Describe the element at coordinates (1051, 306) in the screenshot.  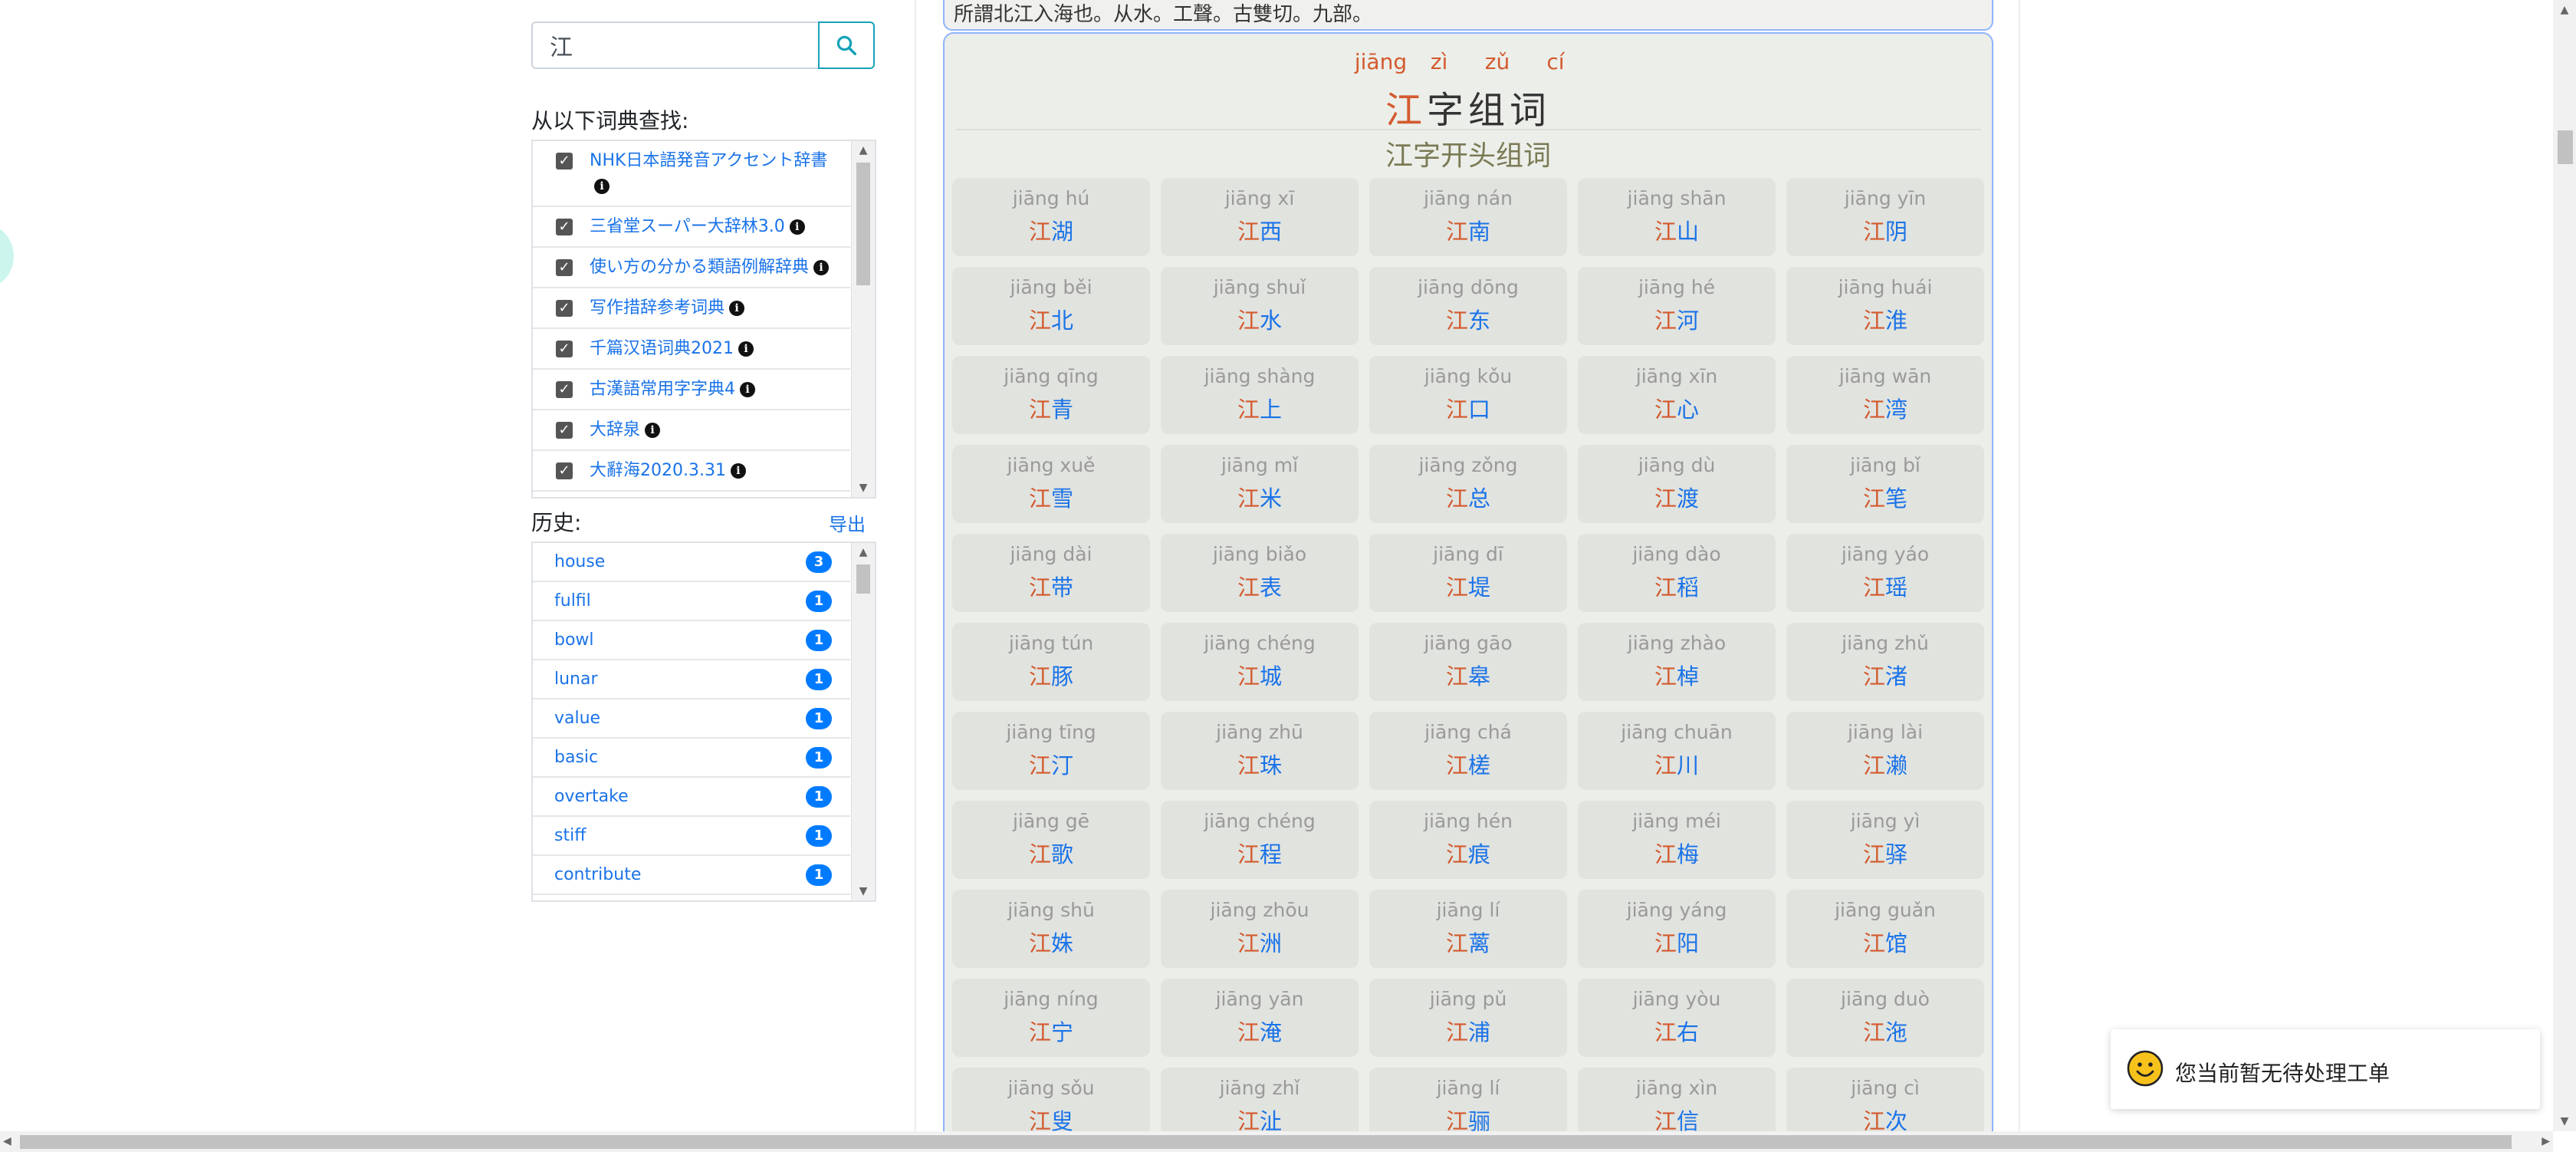
I see `word-card: jiāng běi 江北` at that location.